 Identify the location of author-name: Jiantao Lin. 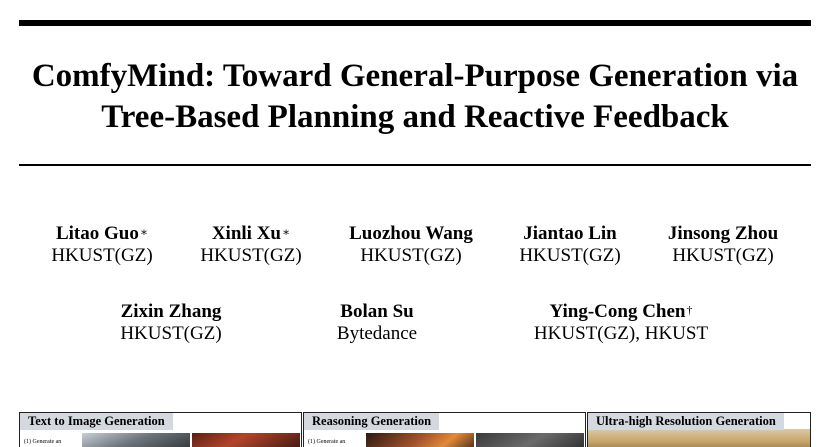
(570, 233).